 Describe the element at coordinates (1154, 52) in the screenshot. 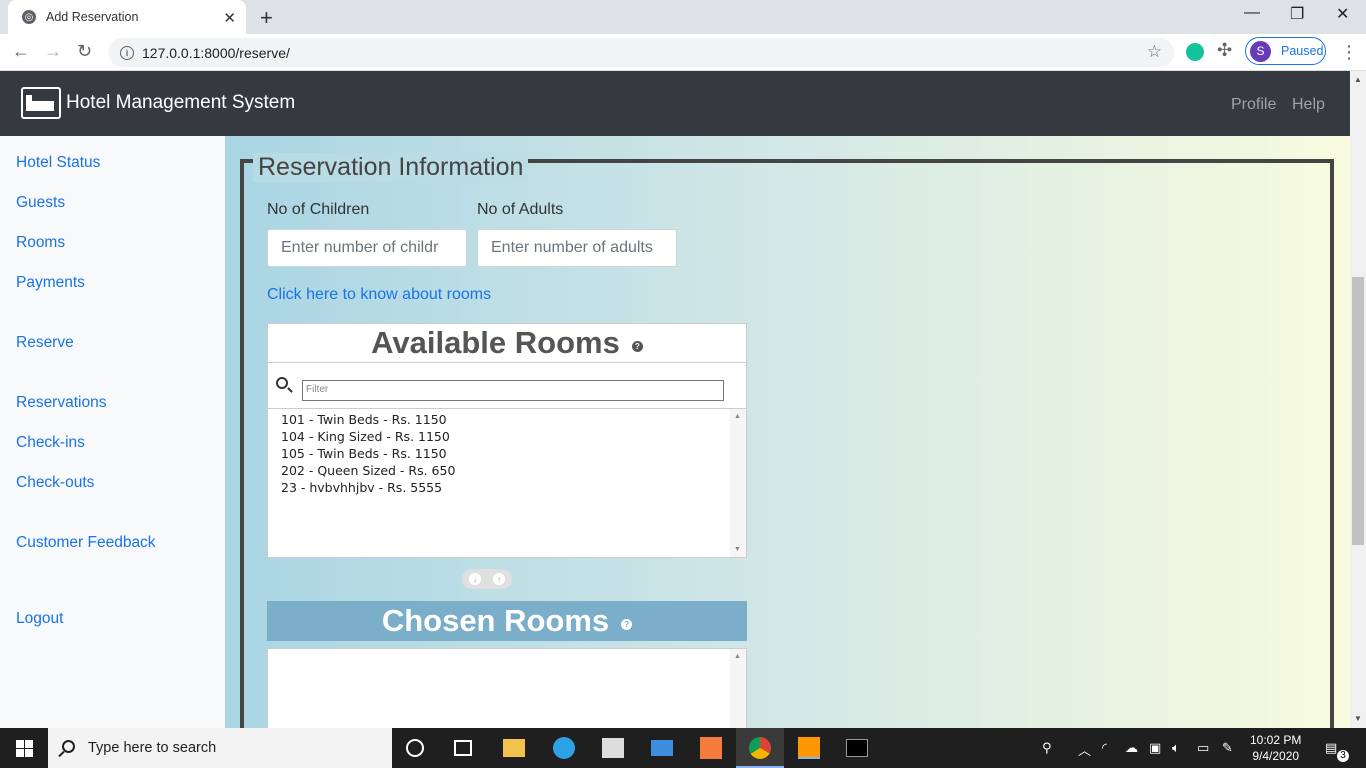

I see `bookmark-star-icon: ☆` at that location.